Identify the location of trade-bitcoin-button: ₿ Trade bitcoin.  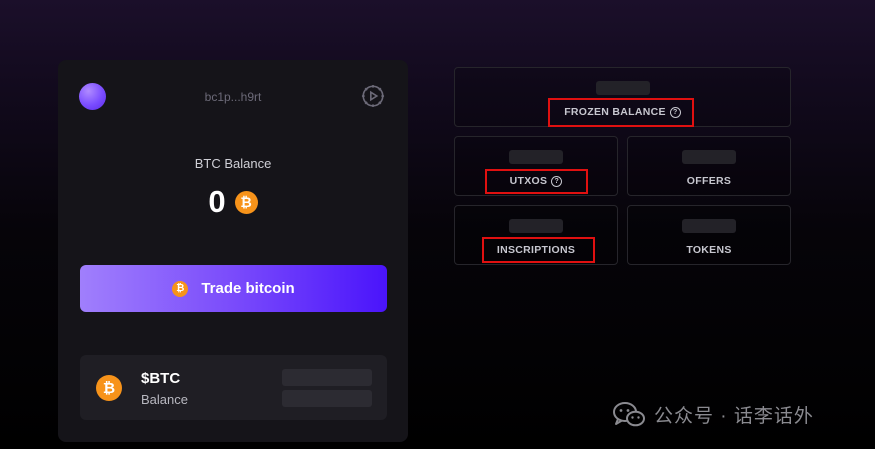
(233, 288).